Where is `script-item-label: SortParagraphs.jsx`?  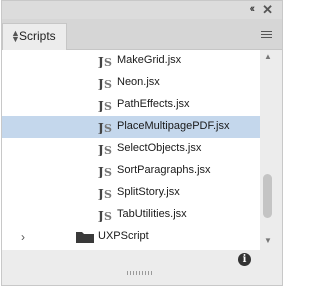 script-item-label: SortParagraphs.jsx is located at coordinates (164, 170).